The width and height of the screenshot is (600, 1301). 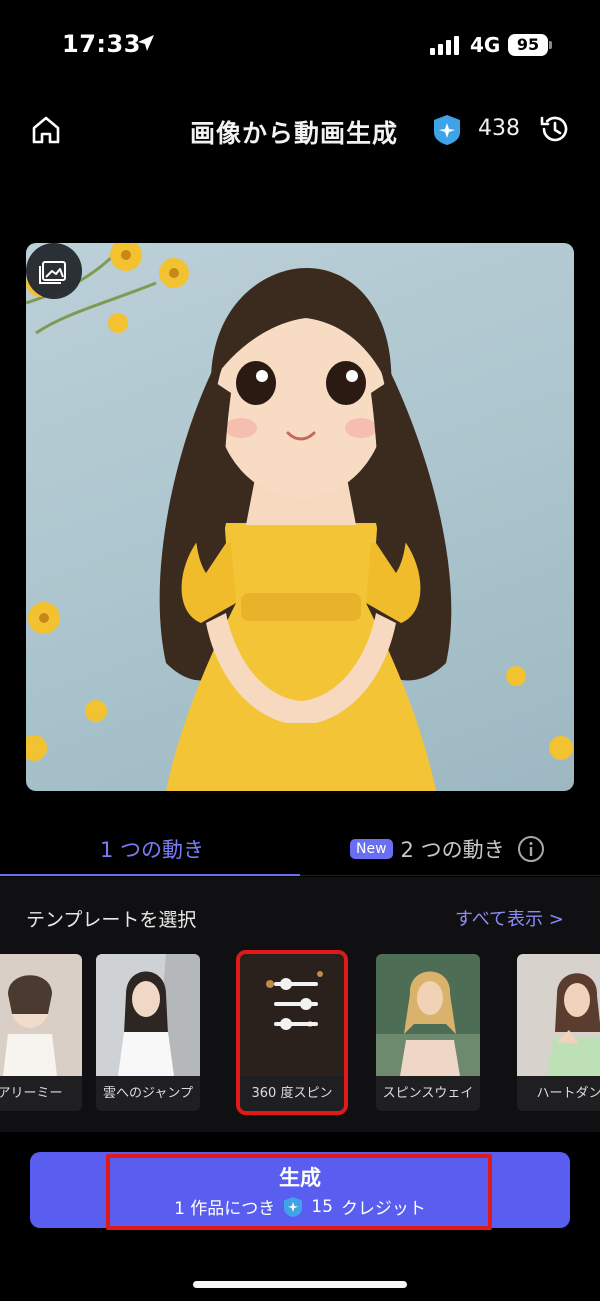 I want to click on template-card: 雲へのジャンプ, so click(x=148, y=1032).